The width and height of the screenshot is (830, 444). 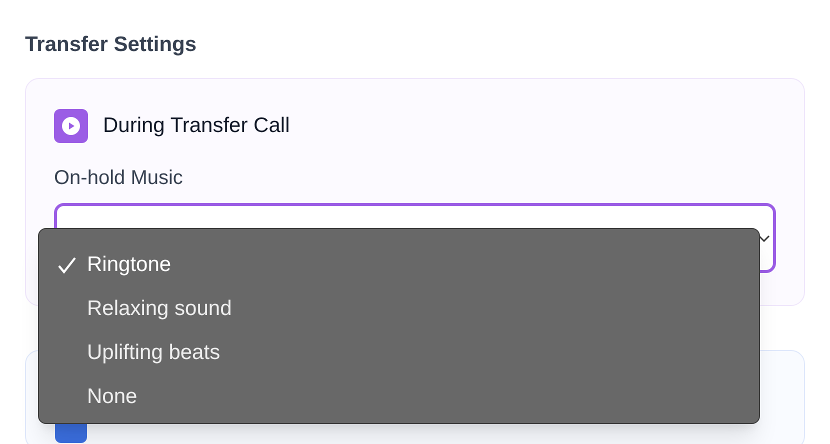 I want to click on play-icon, so click(x=71, y=126).